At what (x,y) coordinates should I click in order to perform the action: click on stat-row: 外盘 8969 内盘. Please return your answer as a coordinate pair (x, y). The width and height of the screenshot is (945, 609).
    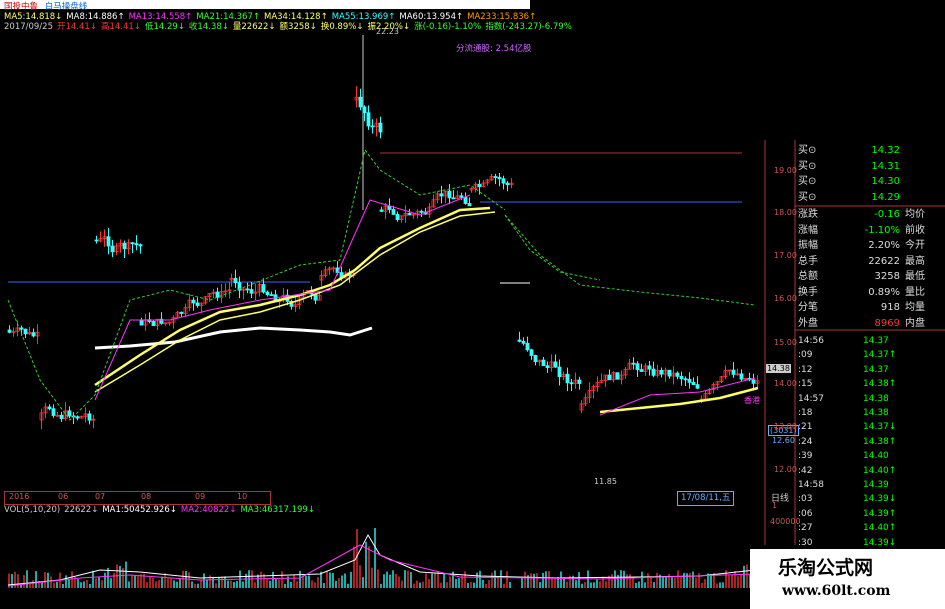
    Looking at the image, I should click on (870, 323).